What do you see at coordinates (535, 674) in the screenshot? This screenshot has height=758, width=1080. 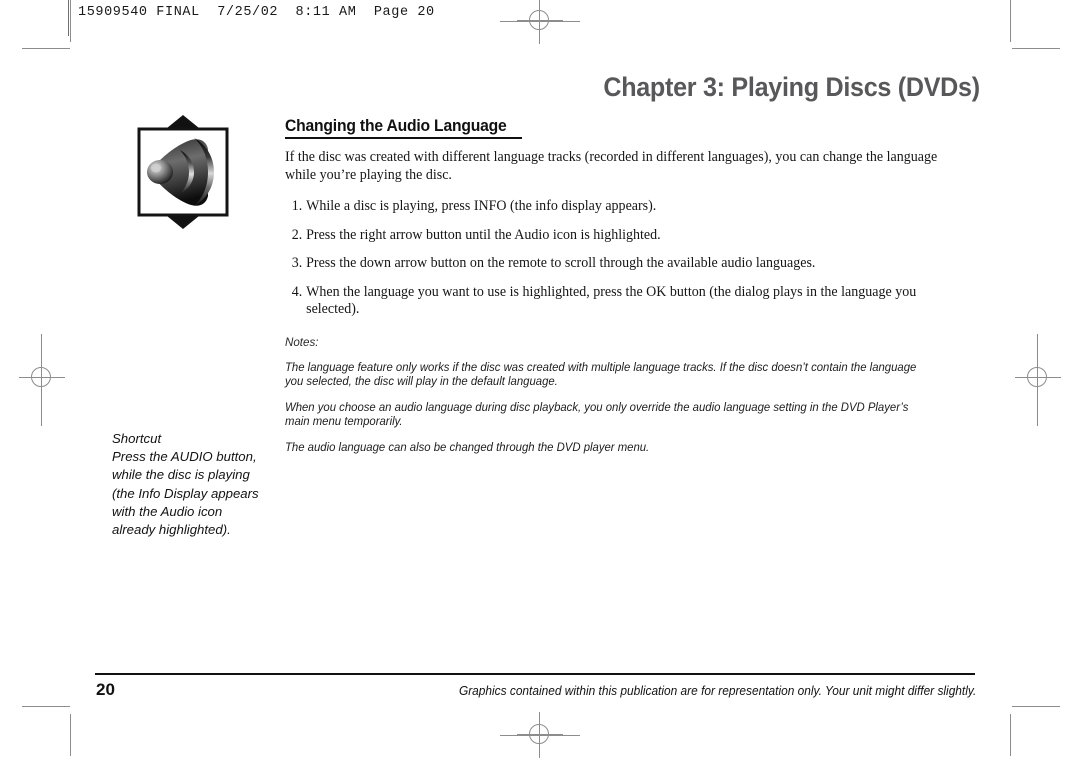 I see `footer-rule` at bounding box center [535, 674].